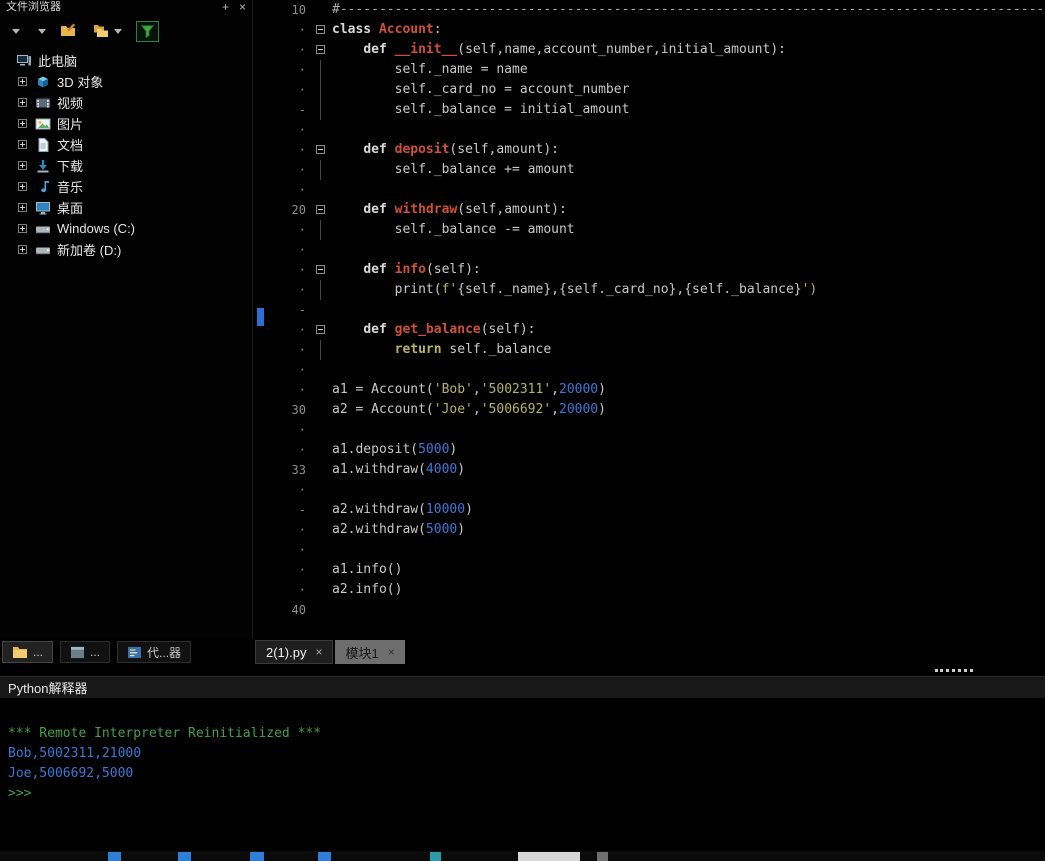 This screenshot has width=1045, height=861. I want to click on desktop-icon, so click(43, 208).